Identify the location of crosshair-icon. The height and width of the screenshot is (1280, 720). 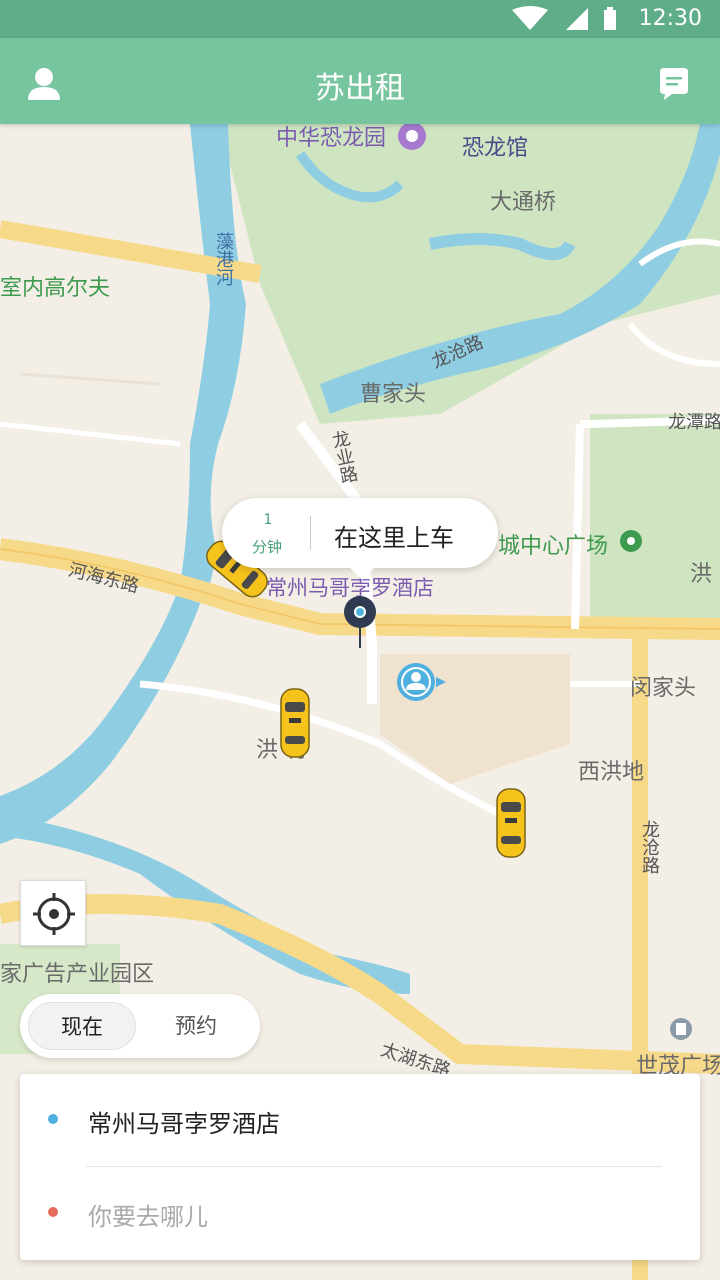
(54, 914).